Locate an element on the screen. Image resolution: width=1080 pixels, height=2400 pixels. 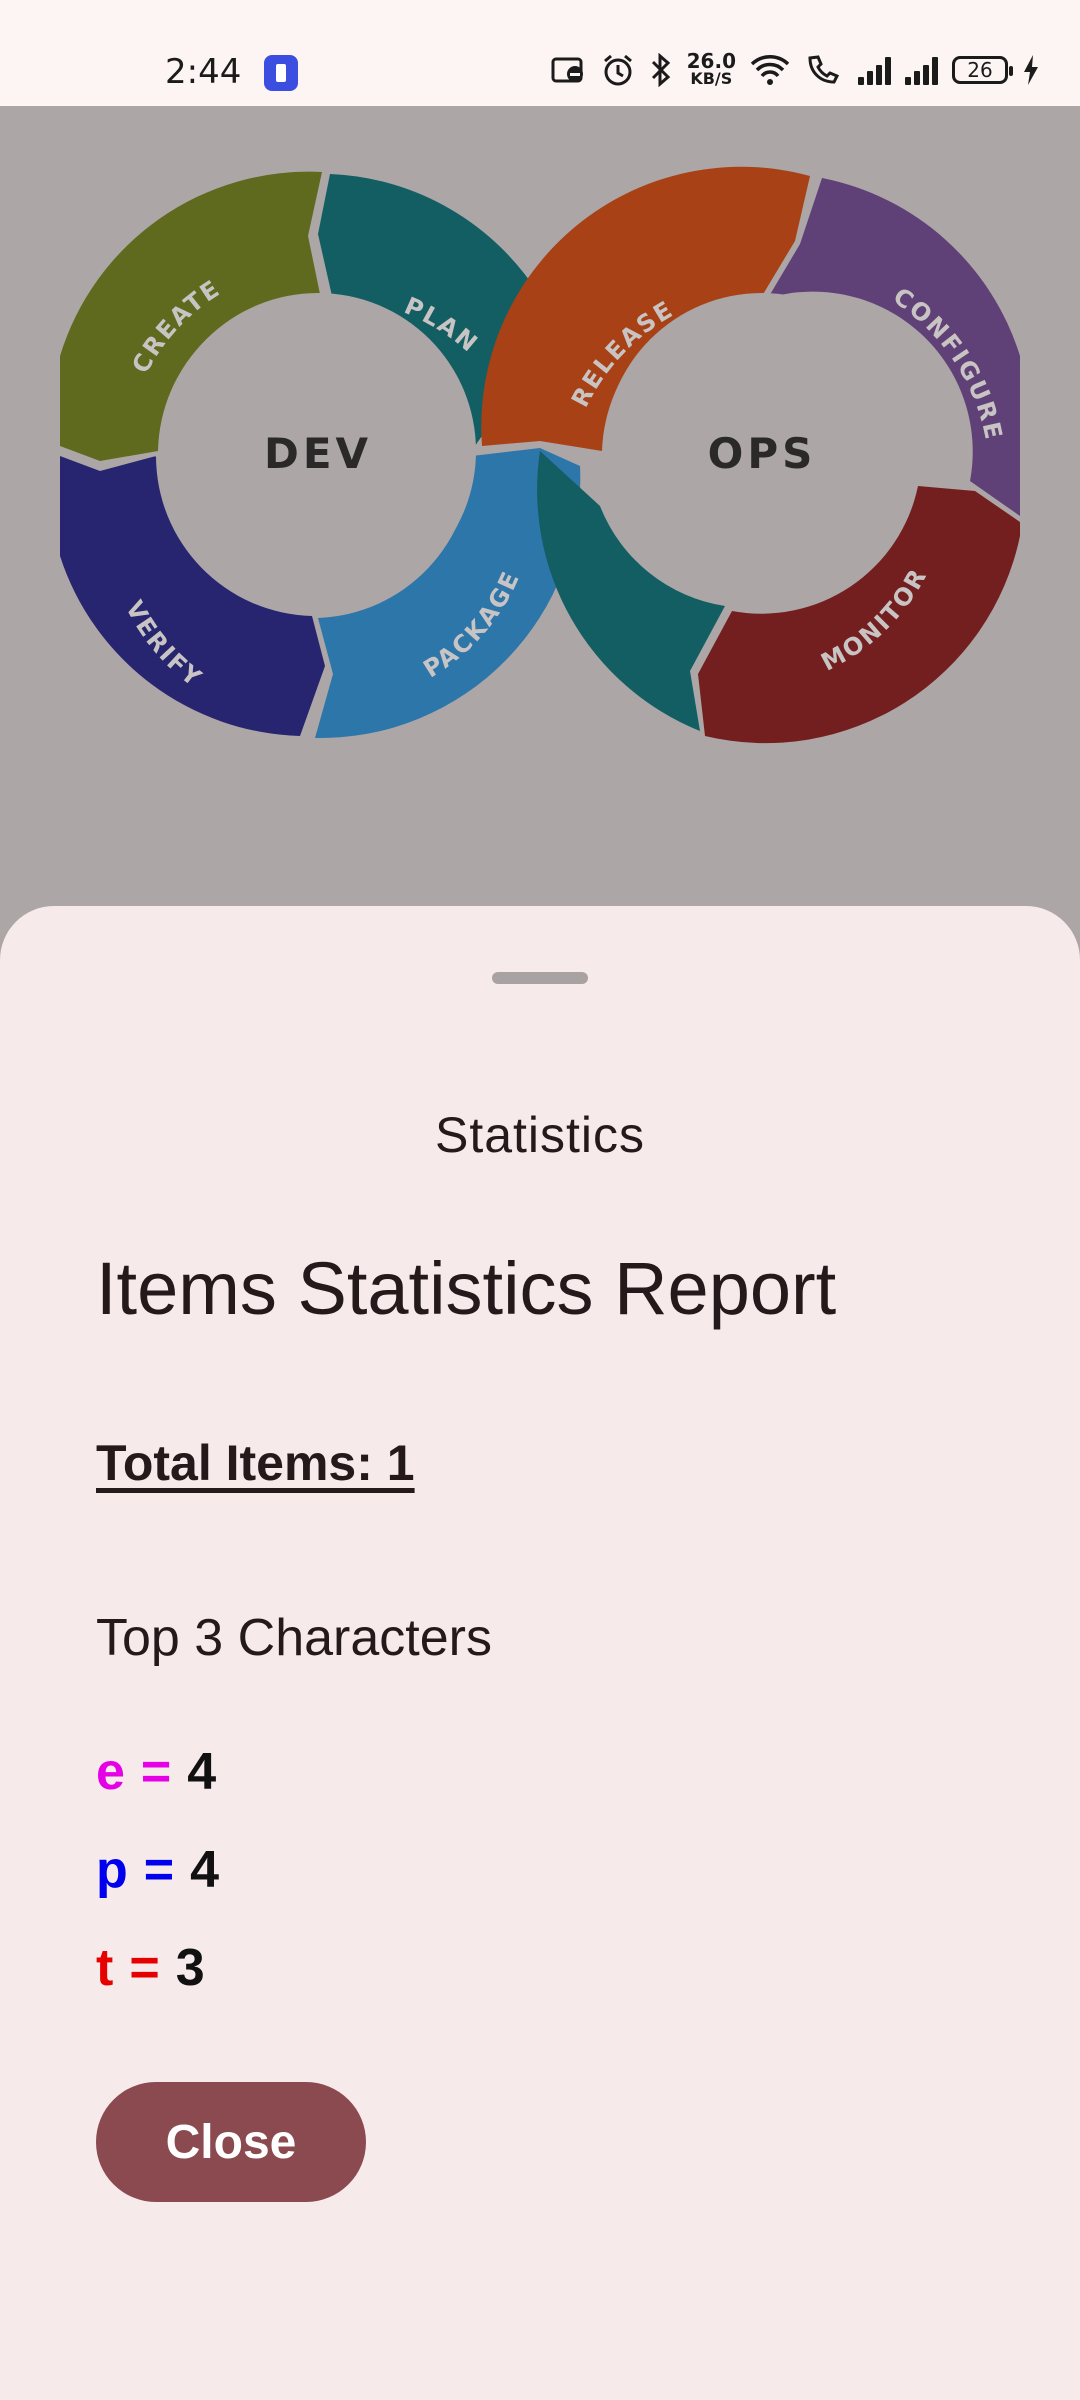
bluetooth-icon is located at coordinates (660, 70).